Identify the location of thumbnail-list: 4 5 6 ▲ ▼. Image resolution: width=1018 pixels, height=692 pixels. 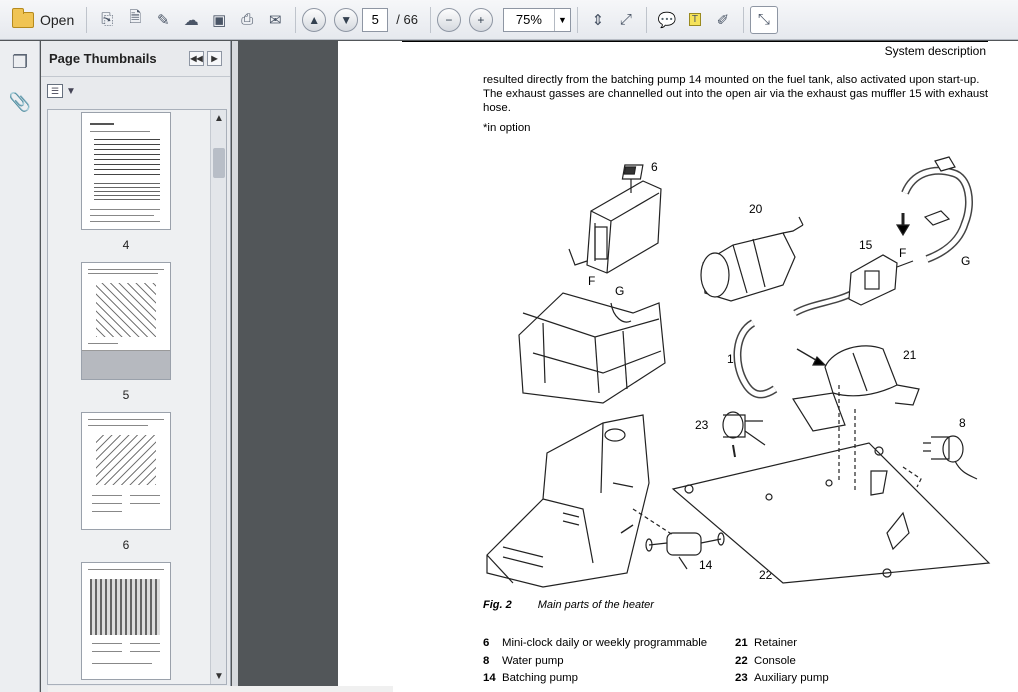
(137, 397).